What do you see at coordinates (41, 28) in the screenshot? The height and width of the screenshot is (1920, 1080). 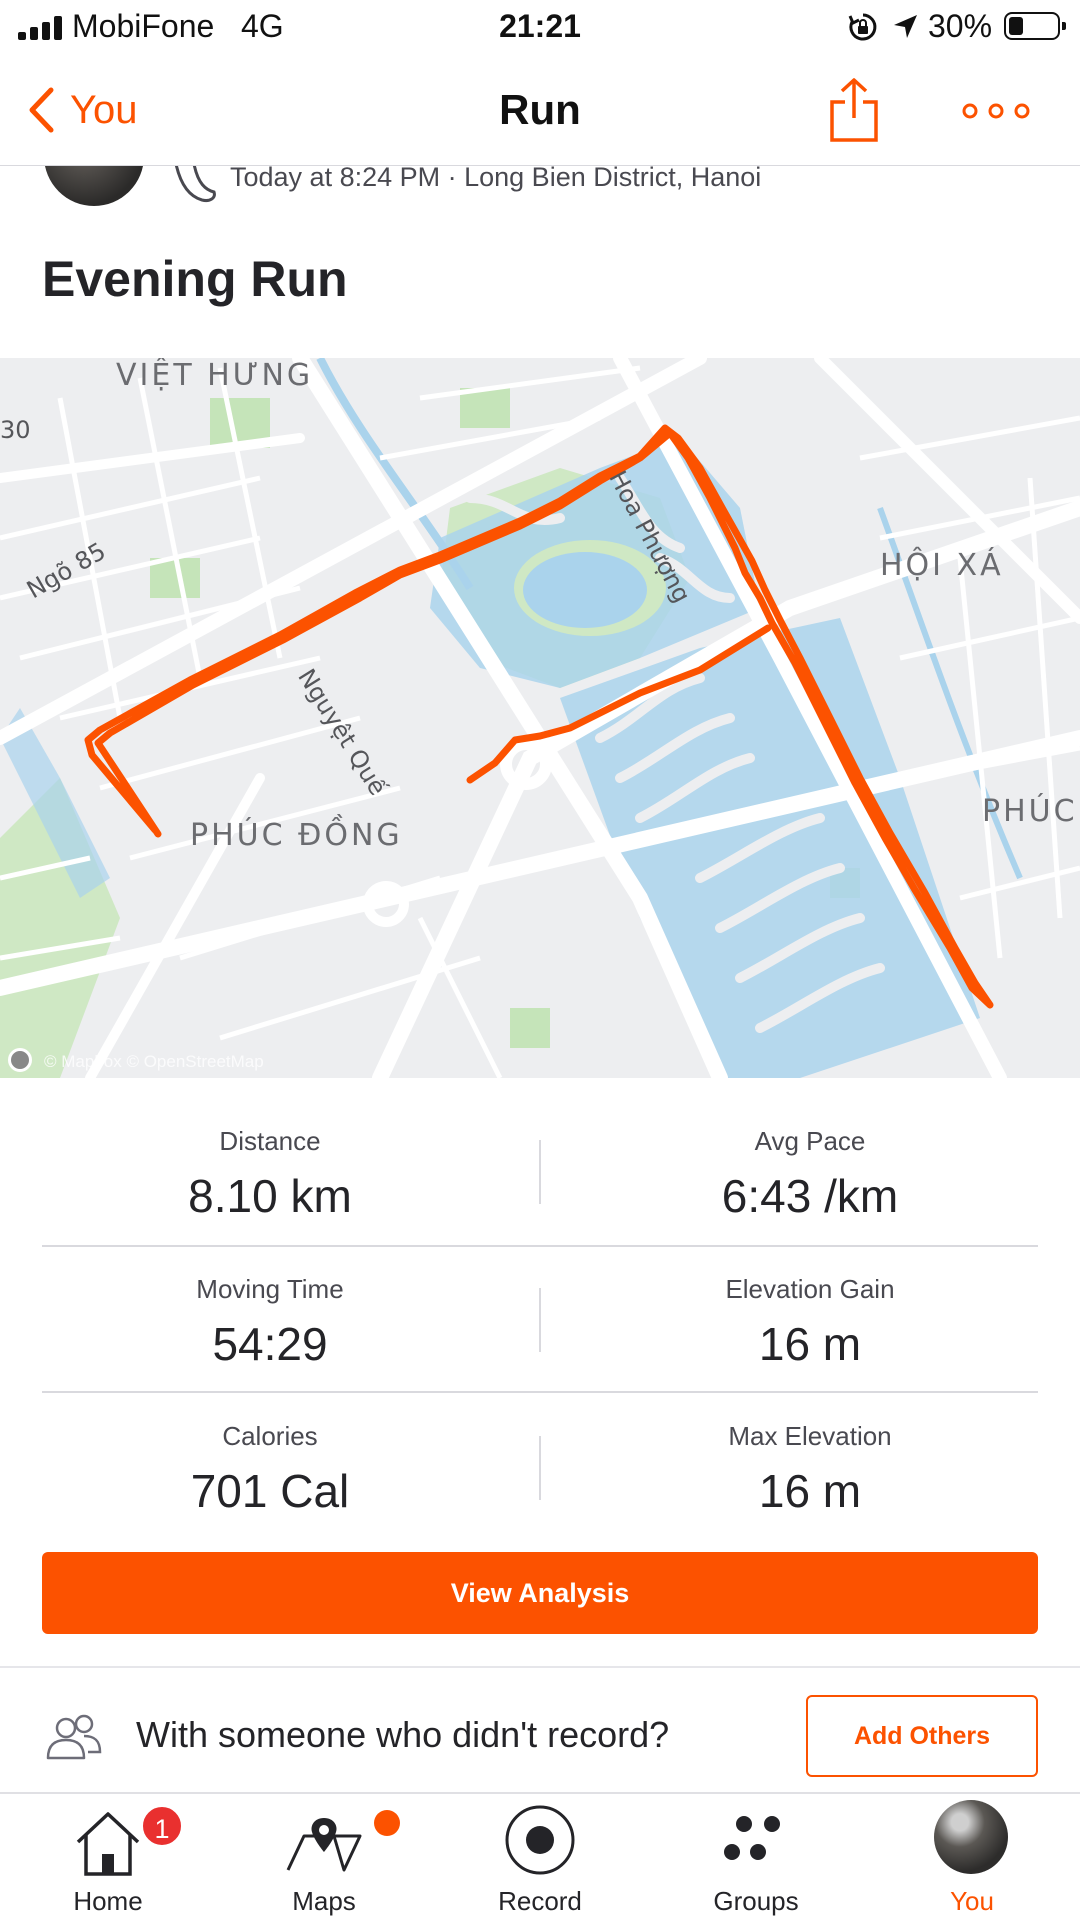 I see `signal-icon` at bounding box center [41, 28].